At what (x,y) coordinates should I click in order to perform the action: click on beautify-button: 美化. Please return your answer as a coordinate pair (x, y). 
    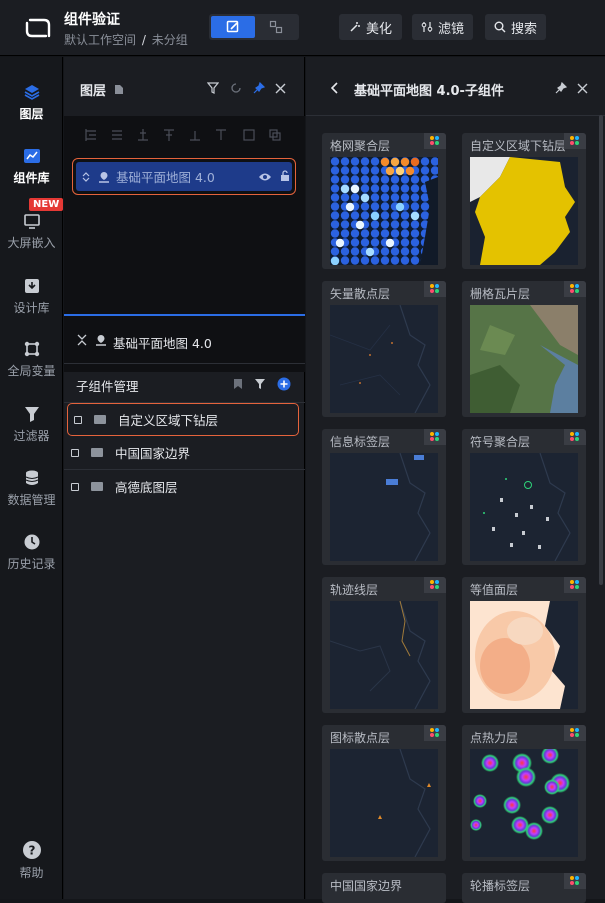
    Looking at the image, I should click on (370, 27).